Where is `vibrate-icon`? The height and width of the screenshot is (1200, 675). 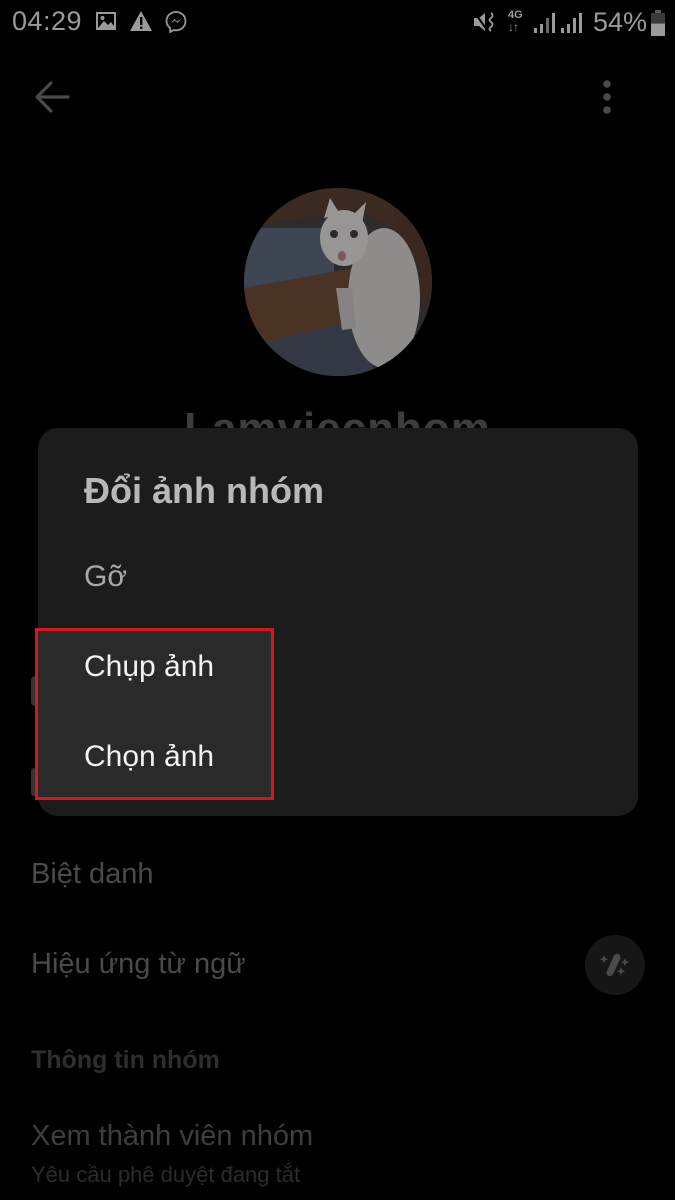 vibrate-icon is located at coordinates (485, 24).